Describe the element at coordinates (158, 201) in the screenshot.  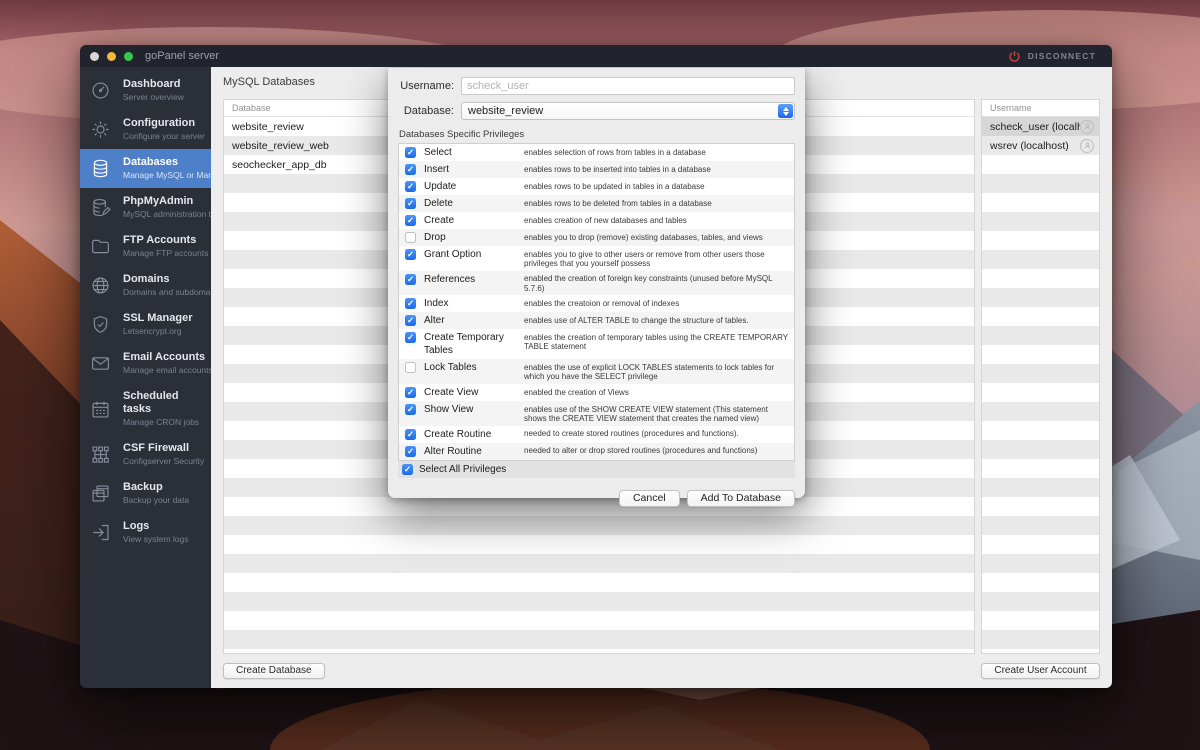
I see `sidebar-item-title: PhpMyAdmin` at that location.